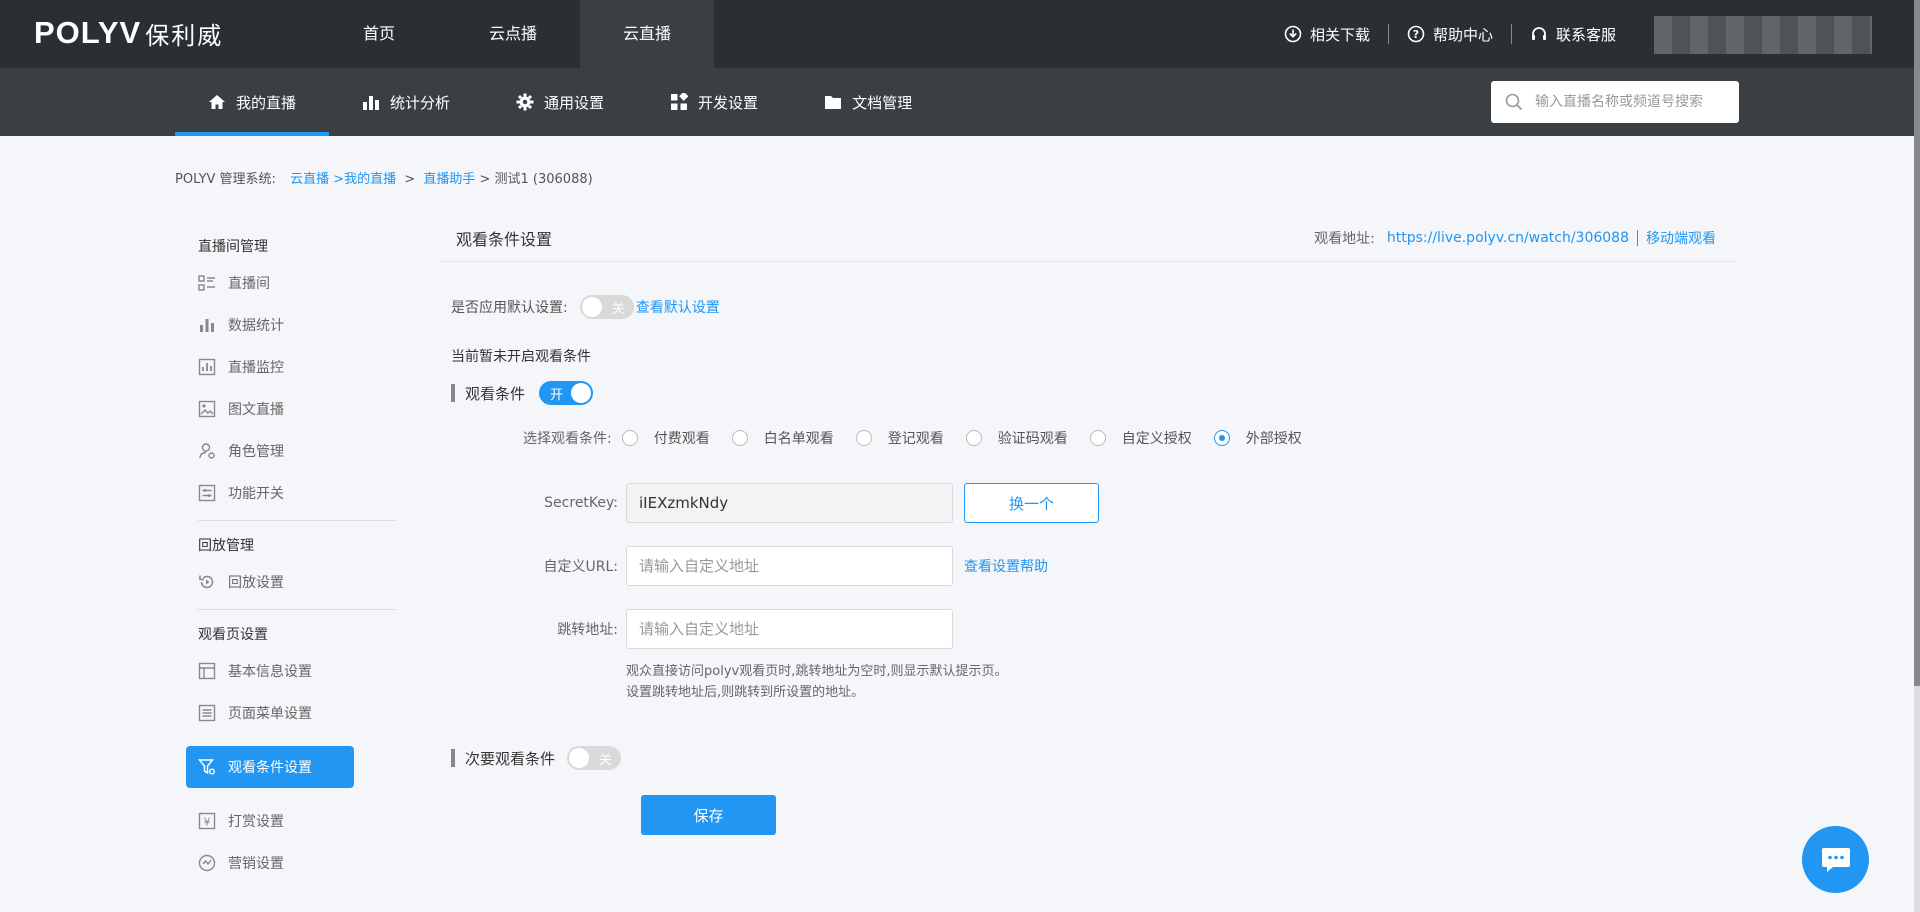 This screenshot has width=1920, height=912. Describe the element at coordinates (207, 493) in the screenshot. I see `toggle-settings-icon` at that location.